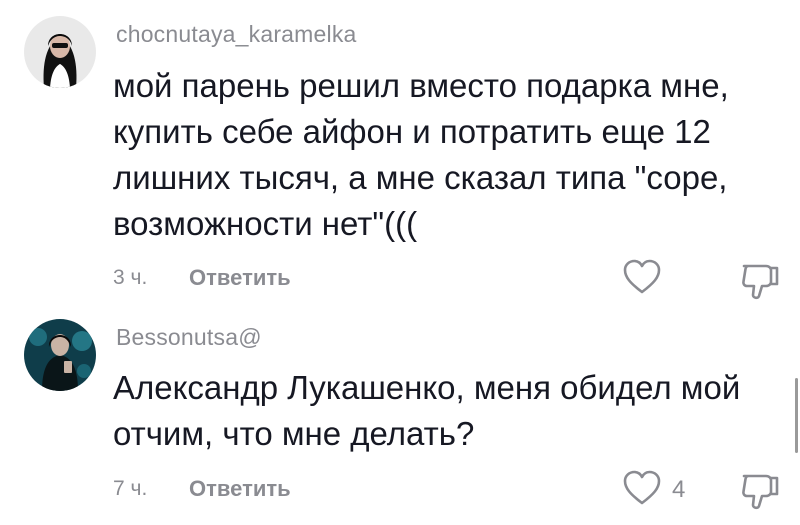 This screenshot has height=525, width=800. What do you see at coordinates (236, 34) in the screenshot?
I see `comment-username: chocnutaya_karamelka` at bounding box center [236, 34].